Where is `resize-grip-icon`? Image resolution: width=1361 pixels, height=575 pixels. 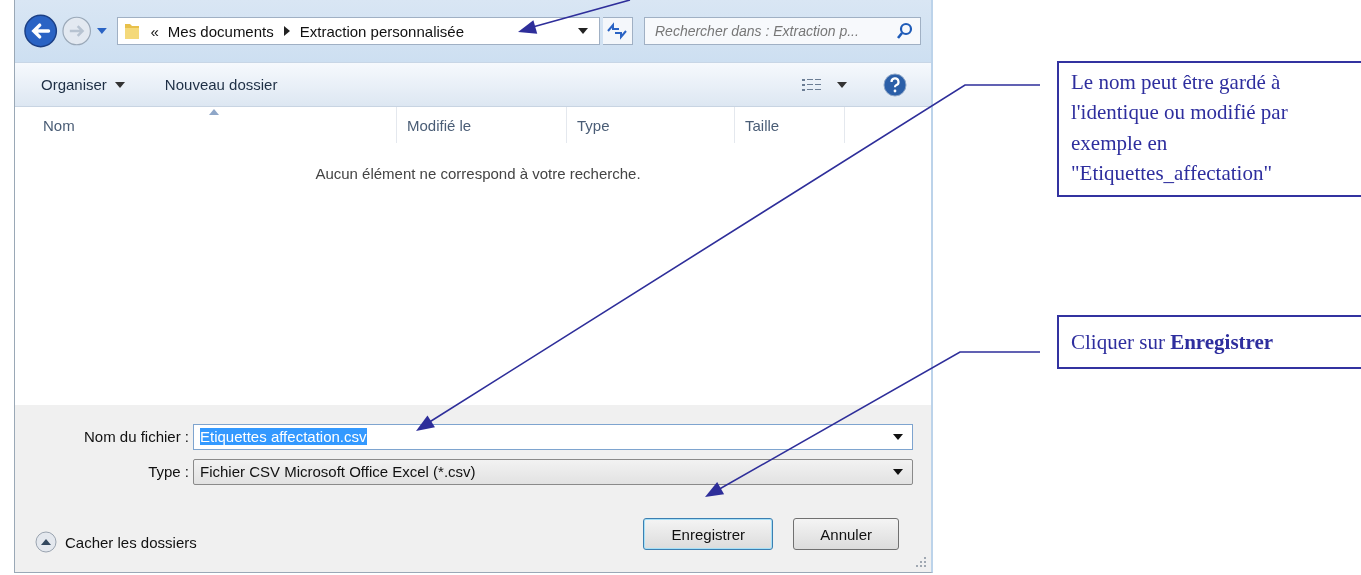
resize-grip-icon is located at coordinates (921, 562).